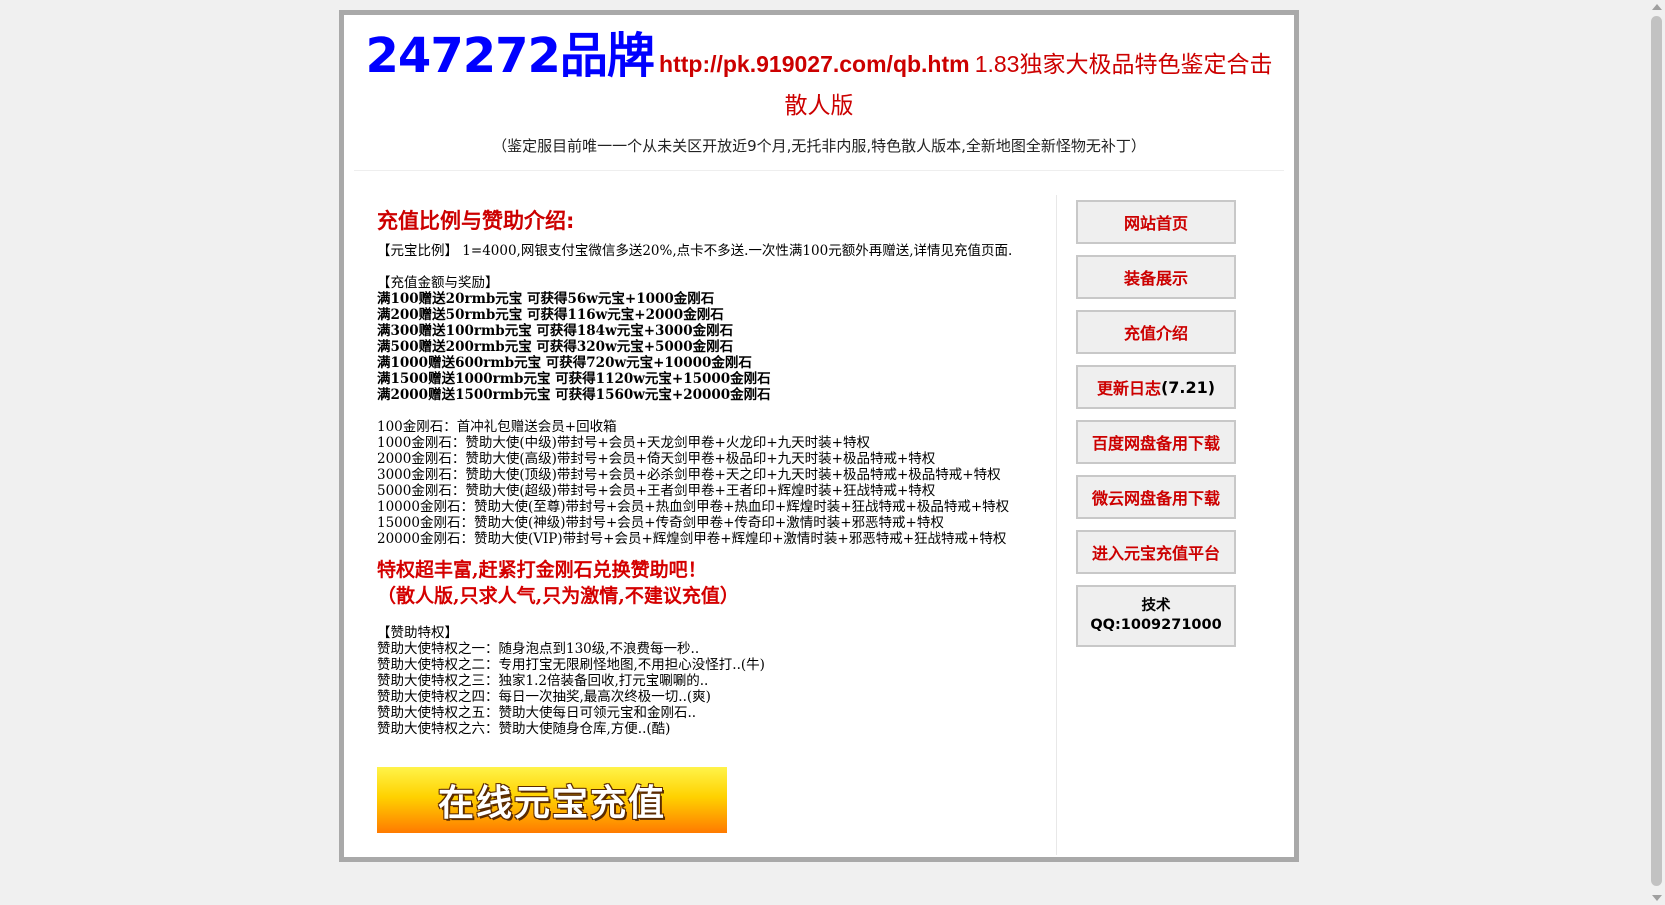 The image size is (1665, 905). Describe the element at coordinates (546, 299) in the screenshot. I see `bonus-item: 满100赠送20rmb元宝 可获得56w元宝+1000金刚石` at that location.